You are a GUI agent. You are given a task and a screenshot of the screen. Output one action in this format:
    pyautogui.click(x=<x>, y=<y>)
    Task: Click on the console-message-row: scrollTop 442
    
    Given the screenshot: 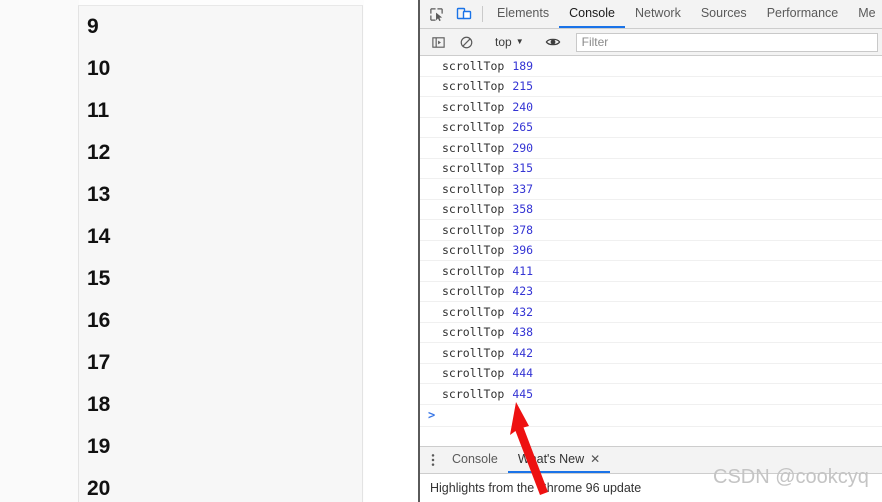 What is the action you would take?
    pyautogui.click(x=651, y=353)
    